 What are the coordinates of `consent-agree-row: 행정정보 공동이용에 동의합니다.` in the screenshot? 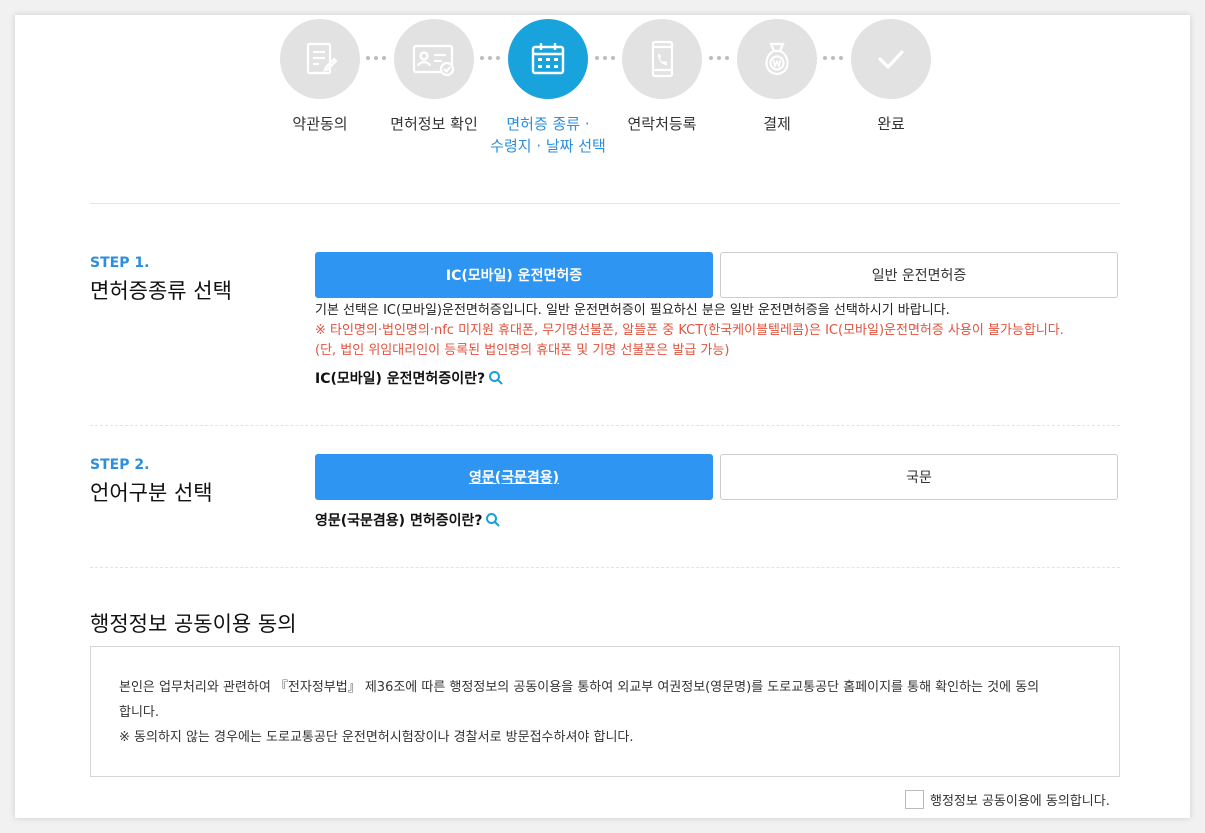 It's located at (1007, 799).